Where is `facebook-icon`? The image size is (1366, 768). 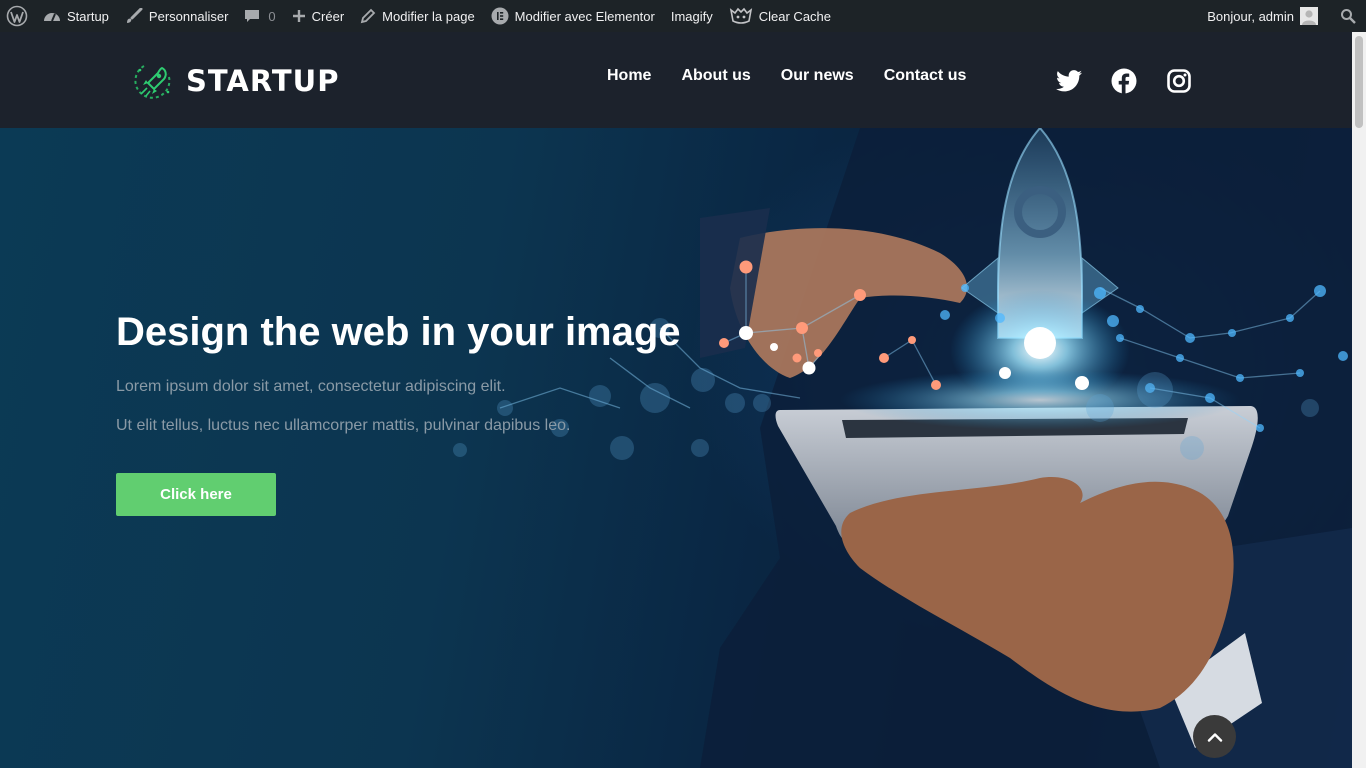 facebook-icon is located at coordinates (1124, 81).